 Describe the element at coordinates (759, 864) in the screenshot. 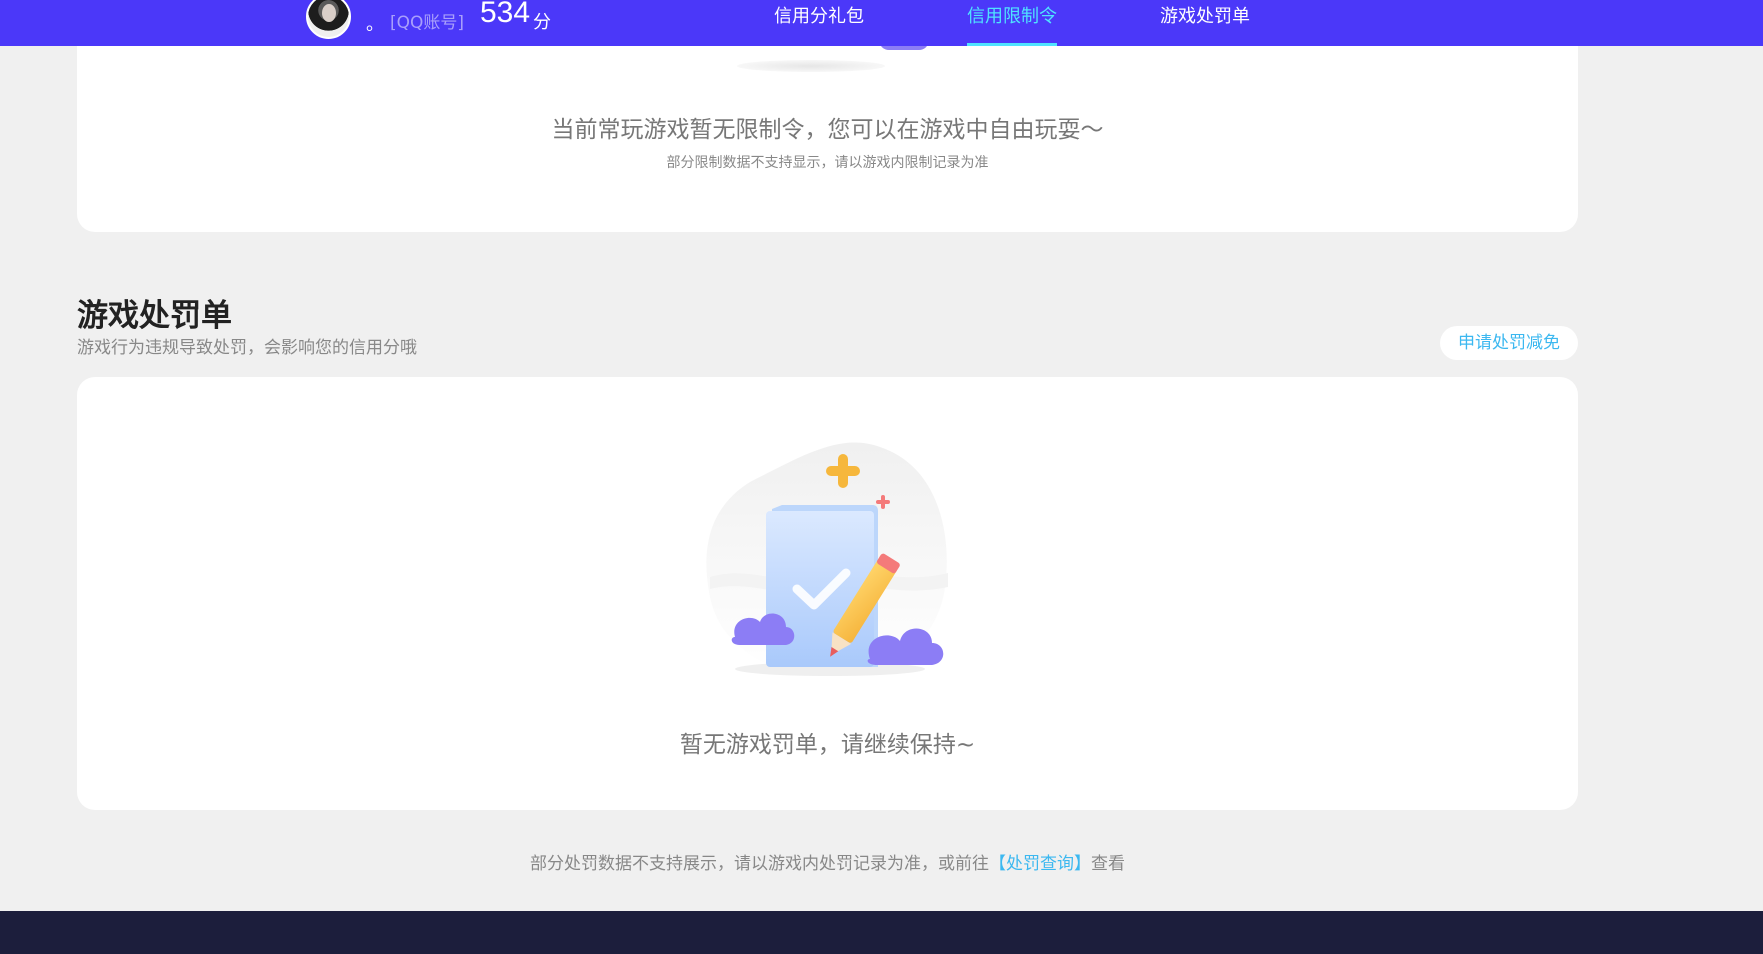

I see `footer-note-prefix: 部分处罚数据不支持展示，请以游戏内处罚记录为准，或前往` at that location.